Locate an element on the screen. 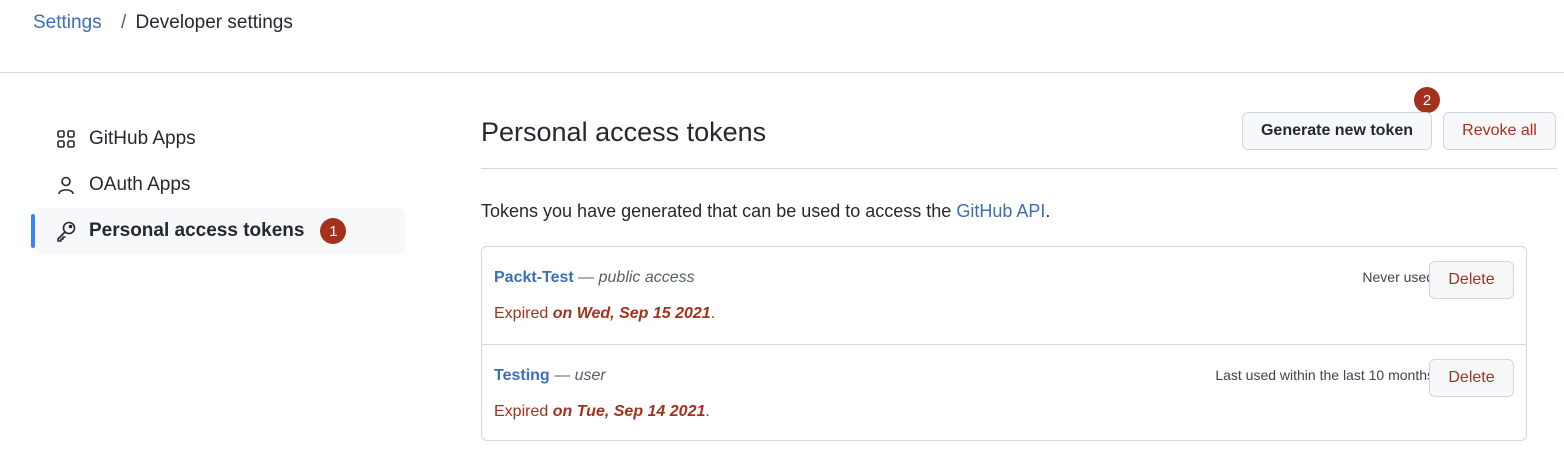 The width and height of the screenshot is (1564, 450). sidebar-item-label: Personal access tokens is located at coordinates (197, 230).